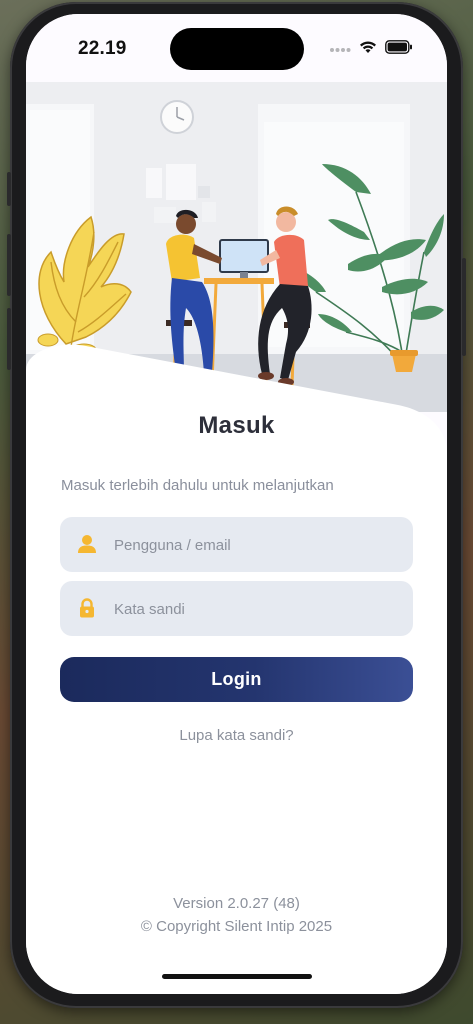 Image resolution: width=473 pixels, height=1024 pixels. I want to click on page-title: Masuk, so click(236, 425).